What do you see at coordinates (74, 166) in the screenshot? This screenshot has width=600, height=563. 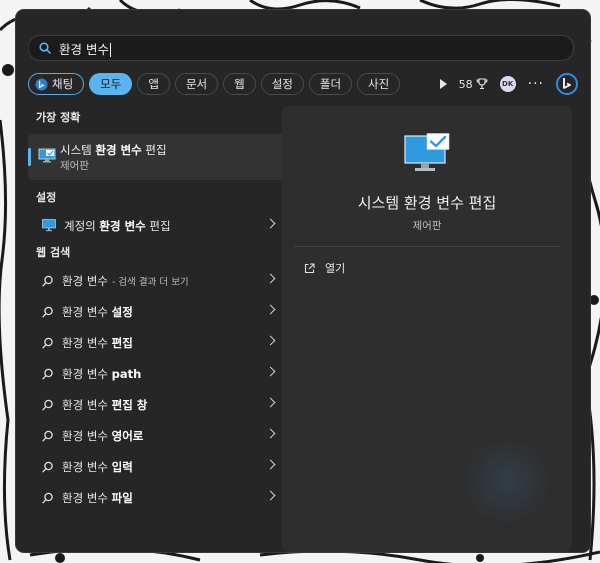 I see `best-match-subtitle: 제어판` at bounding box center [74, 166].